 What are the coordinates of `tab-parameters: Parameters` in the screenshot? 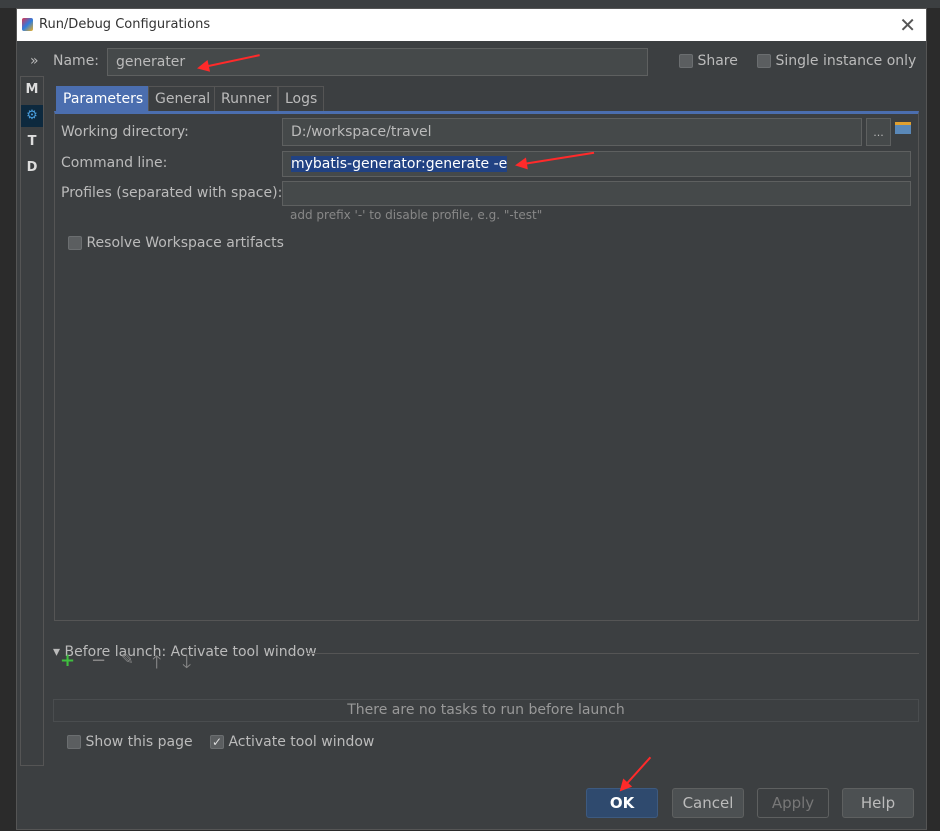 It's located at (103, 99).